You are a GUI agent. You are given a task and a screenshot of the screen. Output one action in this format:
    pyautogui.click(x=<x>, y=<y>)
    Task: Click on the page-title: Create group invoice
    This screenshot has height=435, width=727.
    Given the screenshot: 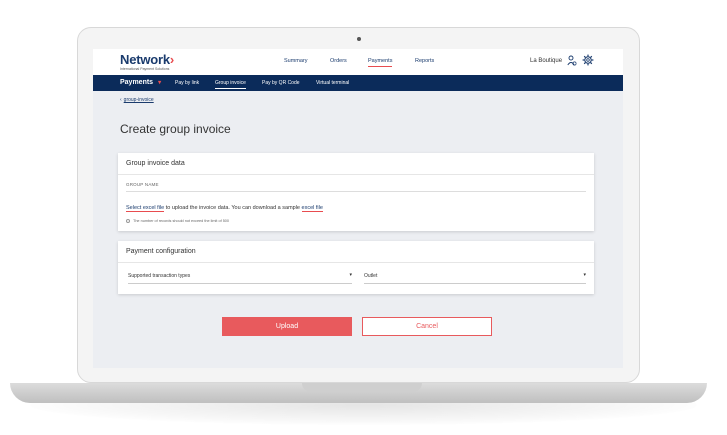 What is the action you would take?
    pyautogui.click(x=175, y=129)
    